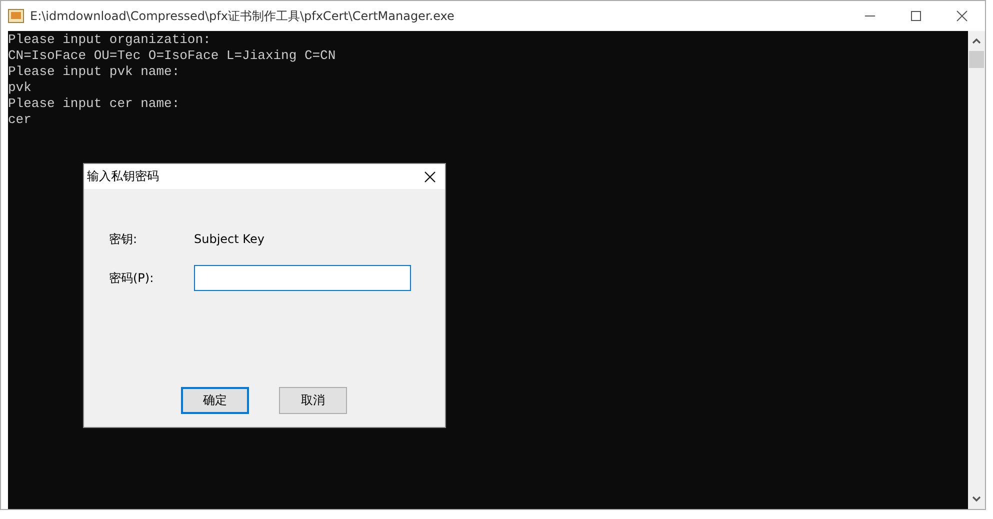 The image size is (993, 519). What do you see at coordinates (123, 239) in the screenshot?
I see `key-label: 密钥:` at bounding box center [123, 239].